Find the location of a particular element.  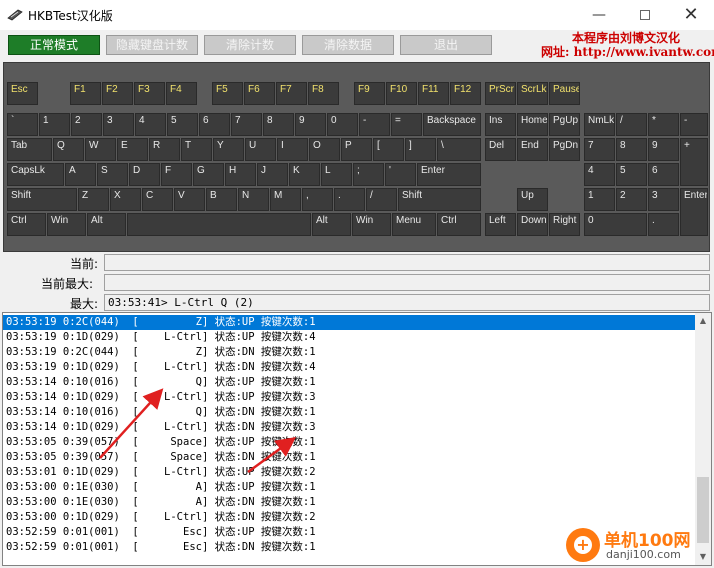

key-num-add: + is located at coordinates (694, 162).